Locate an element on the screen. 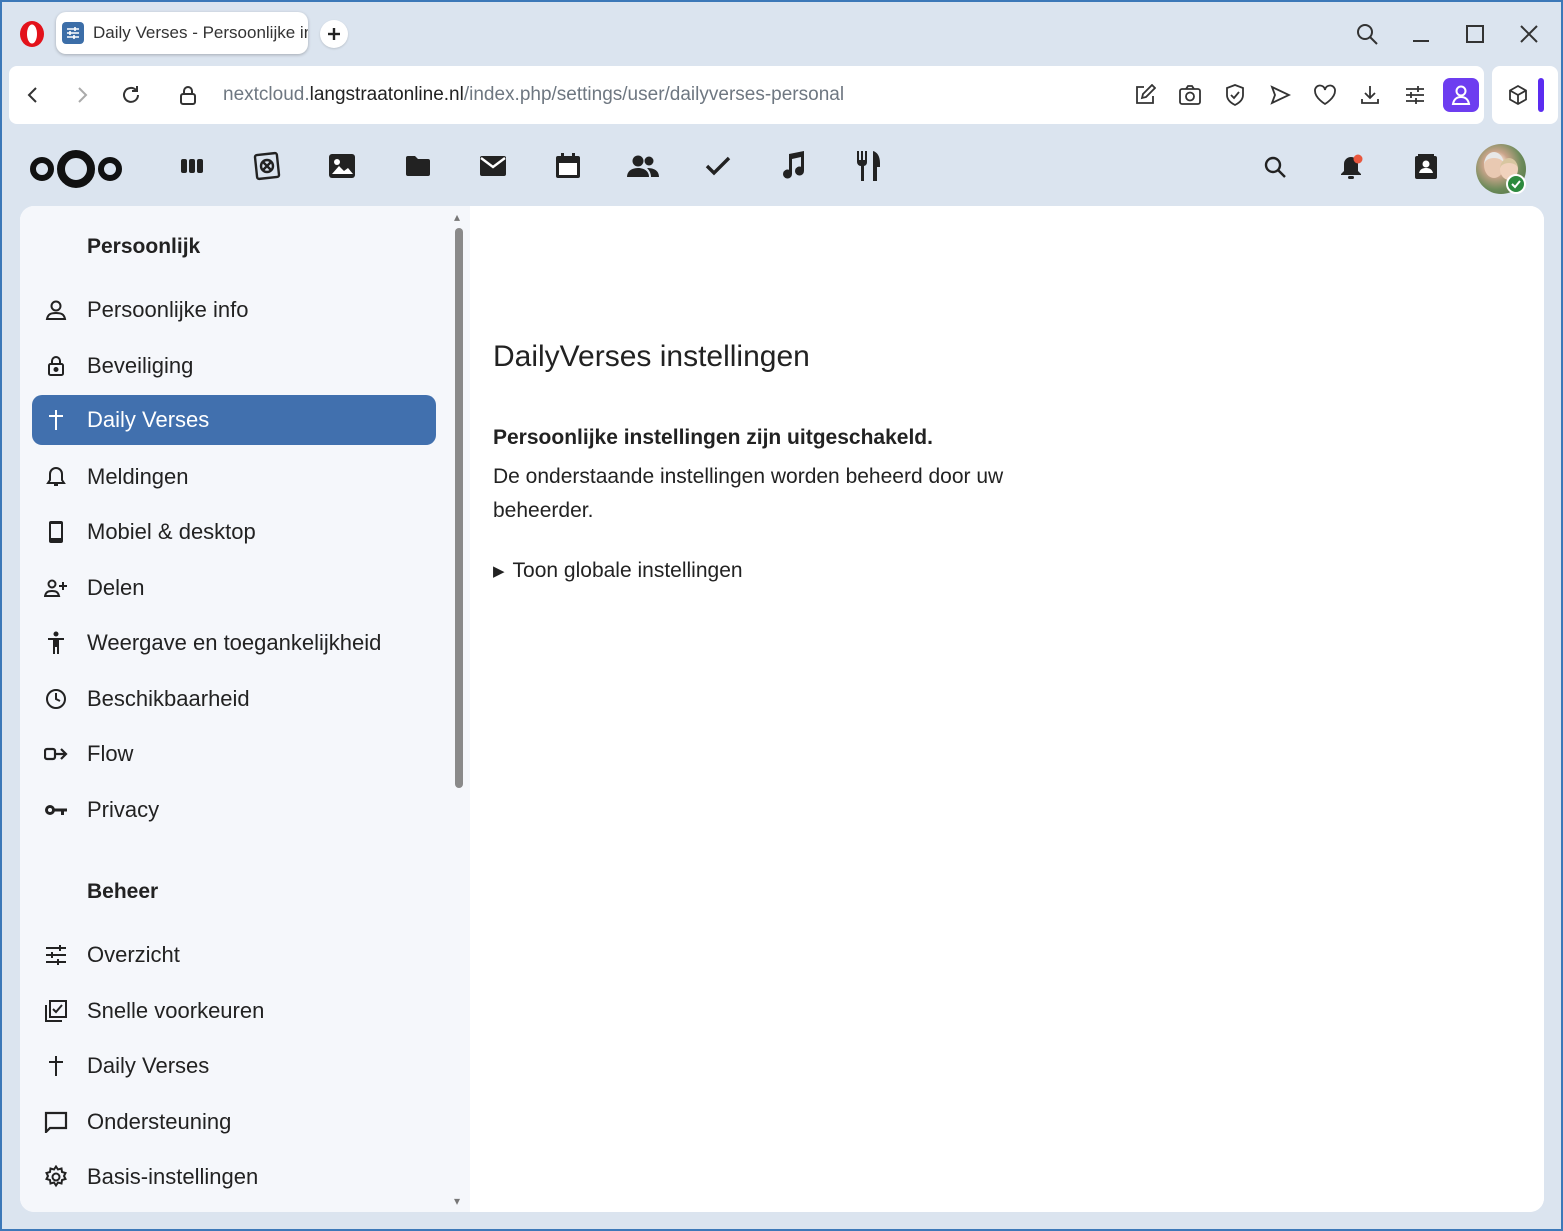 The width and height of the screenshot is (1563, 1231). sidebar-item-availability: Beschikbaarheid is located at coordinates (234, 699).